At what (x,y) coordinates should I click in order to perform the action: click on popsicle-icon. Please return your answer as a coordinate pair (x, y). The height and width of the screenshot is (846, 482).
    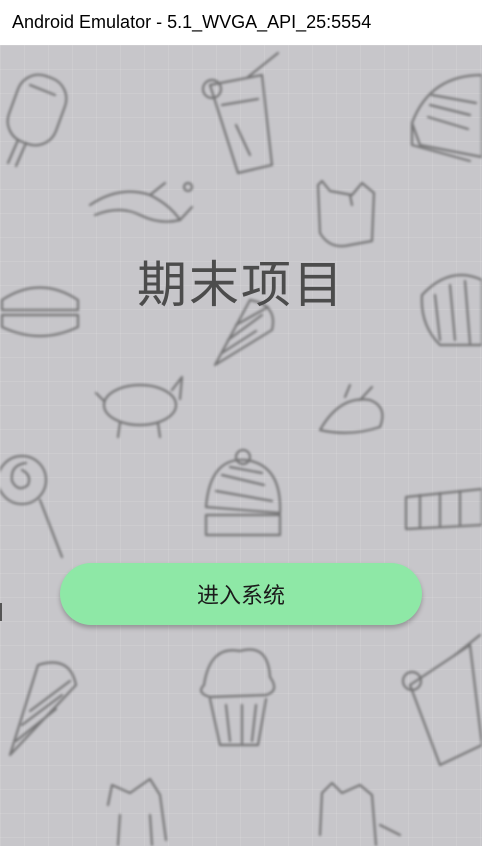
    Looking at the image, I should click on (37, 120).